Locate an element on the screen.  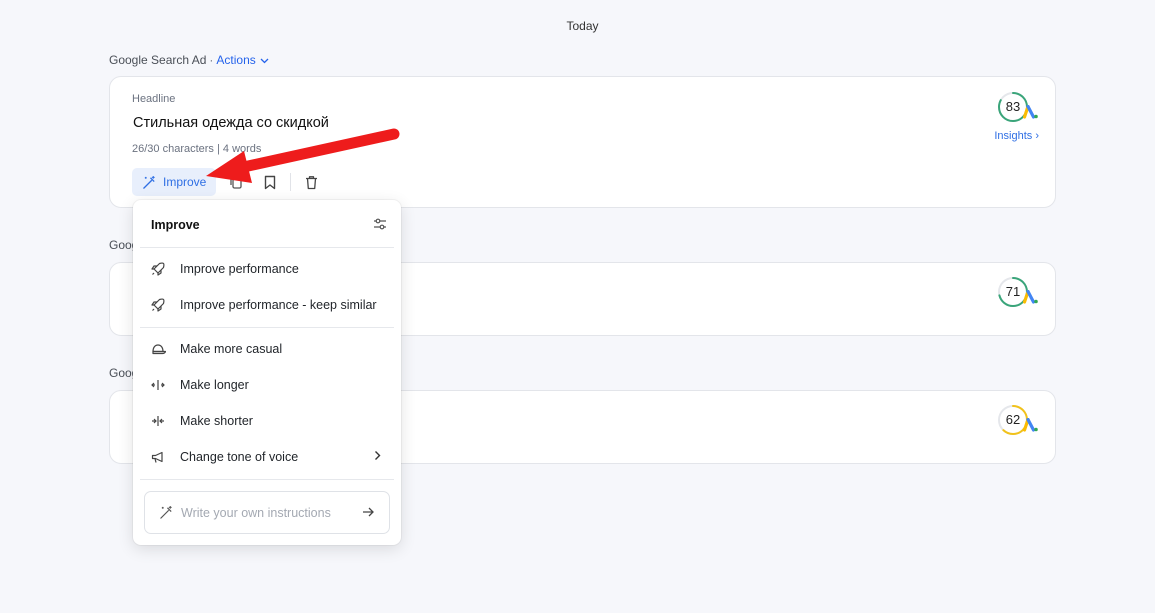
copy-icon is located at coordinates (236, 182).